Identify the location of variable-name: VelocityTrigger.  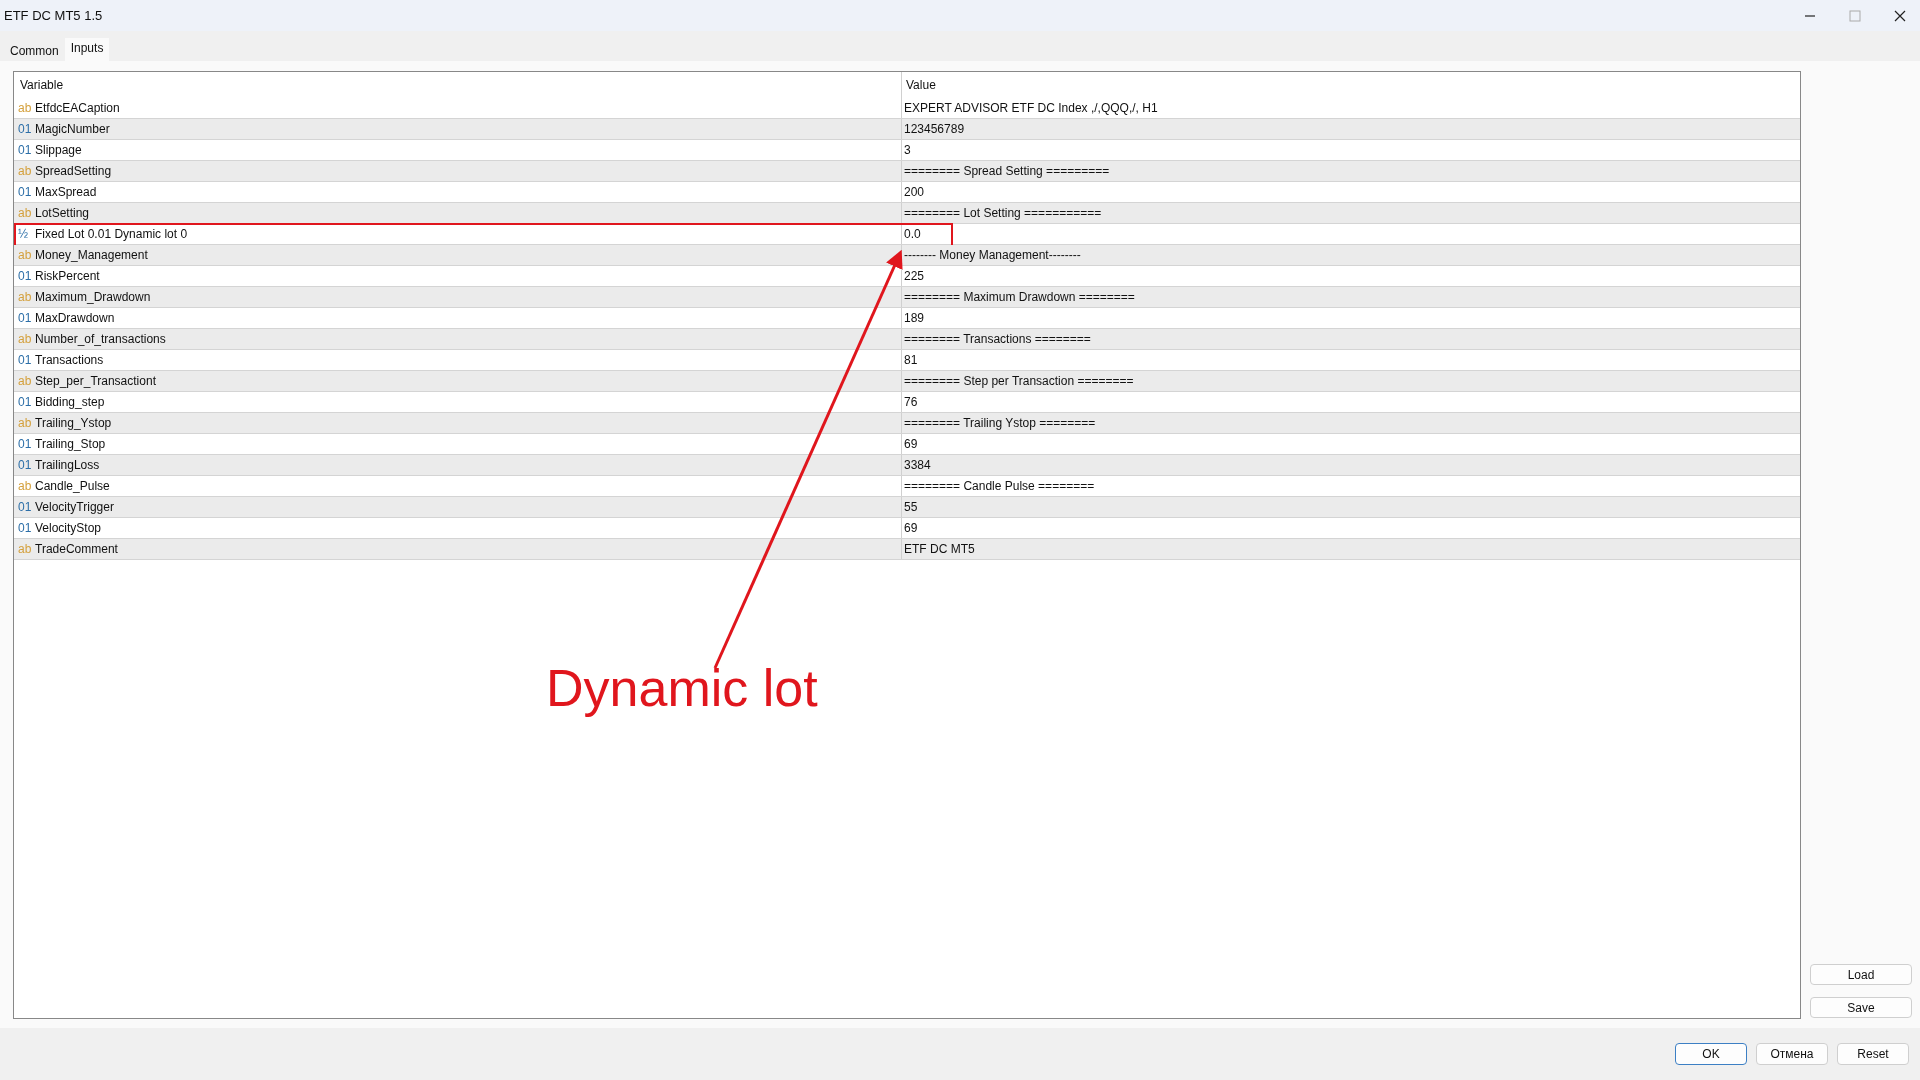
(74, 507).